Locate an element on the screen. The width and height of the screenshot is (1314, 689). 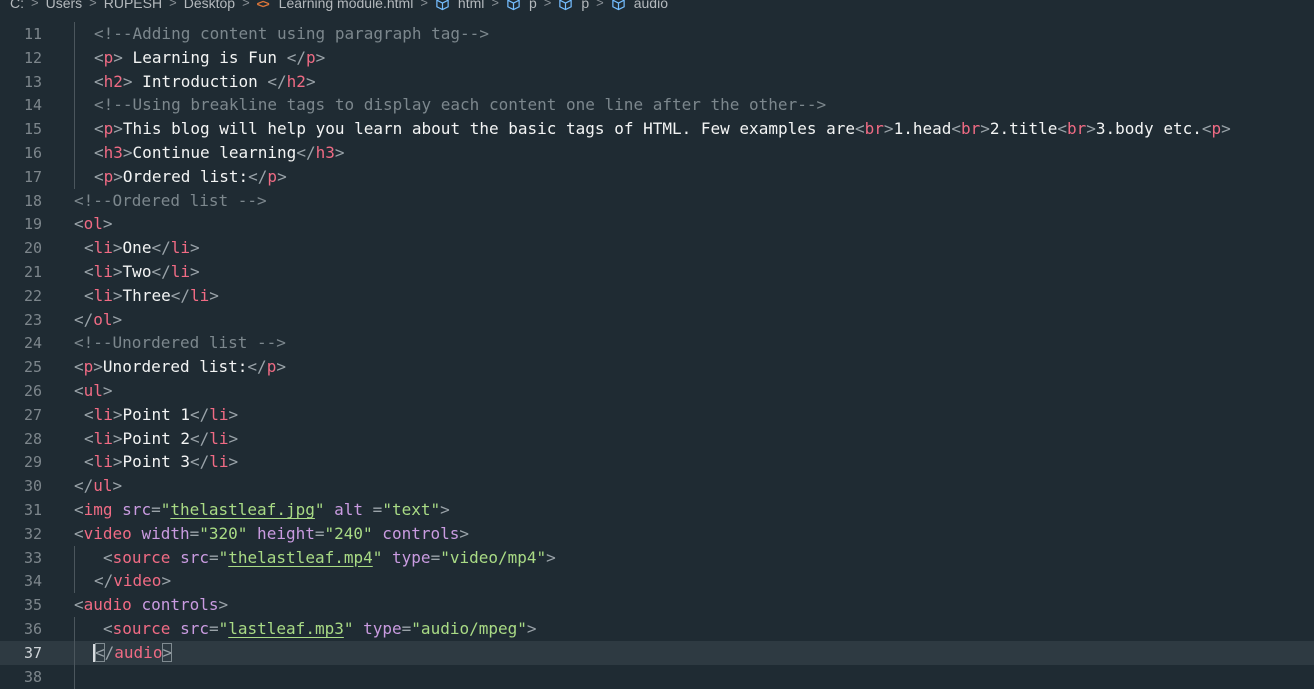
code-line: 24 <!--Unordered list --> is located at coordinates (657, 343).